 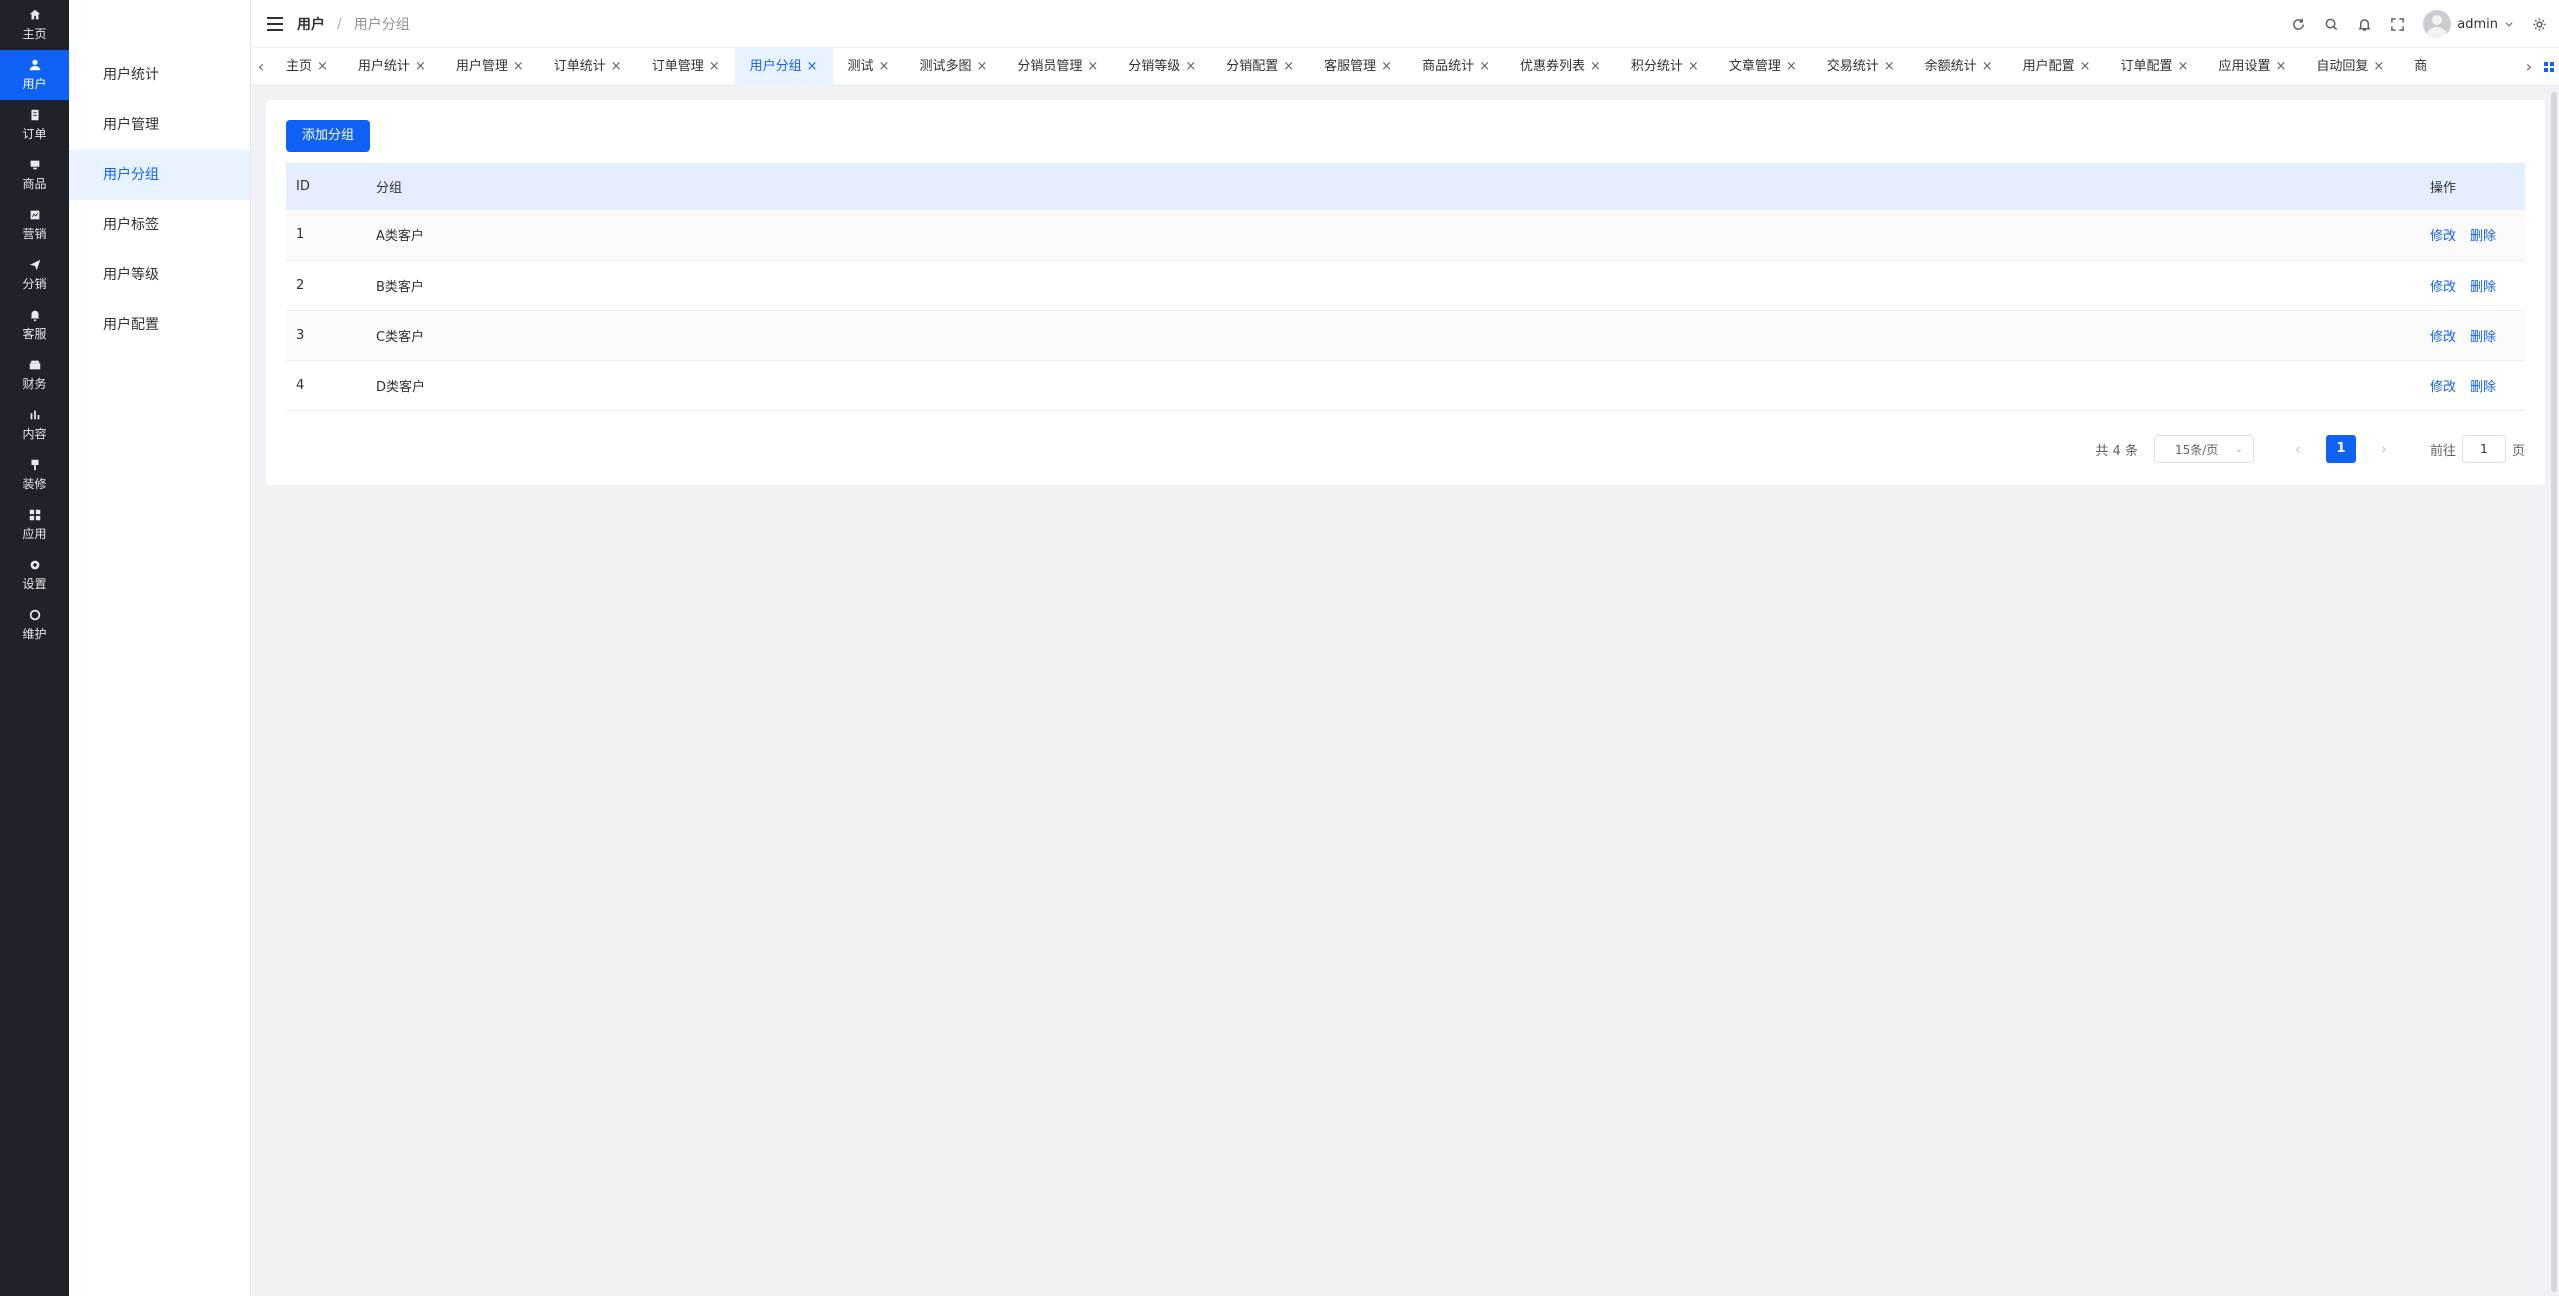 I want to click on rail-item-label: 主页, so click(x=34, y=34).